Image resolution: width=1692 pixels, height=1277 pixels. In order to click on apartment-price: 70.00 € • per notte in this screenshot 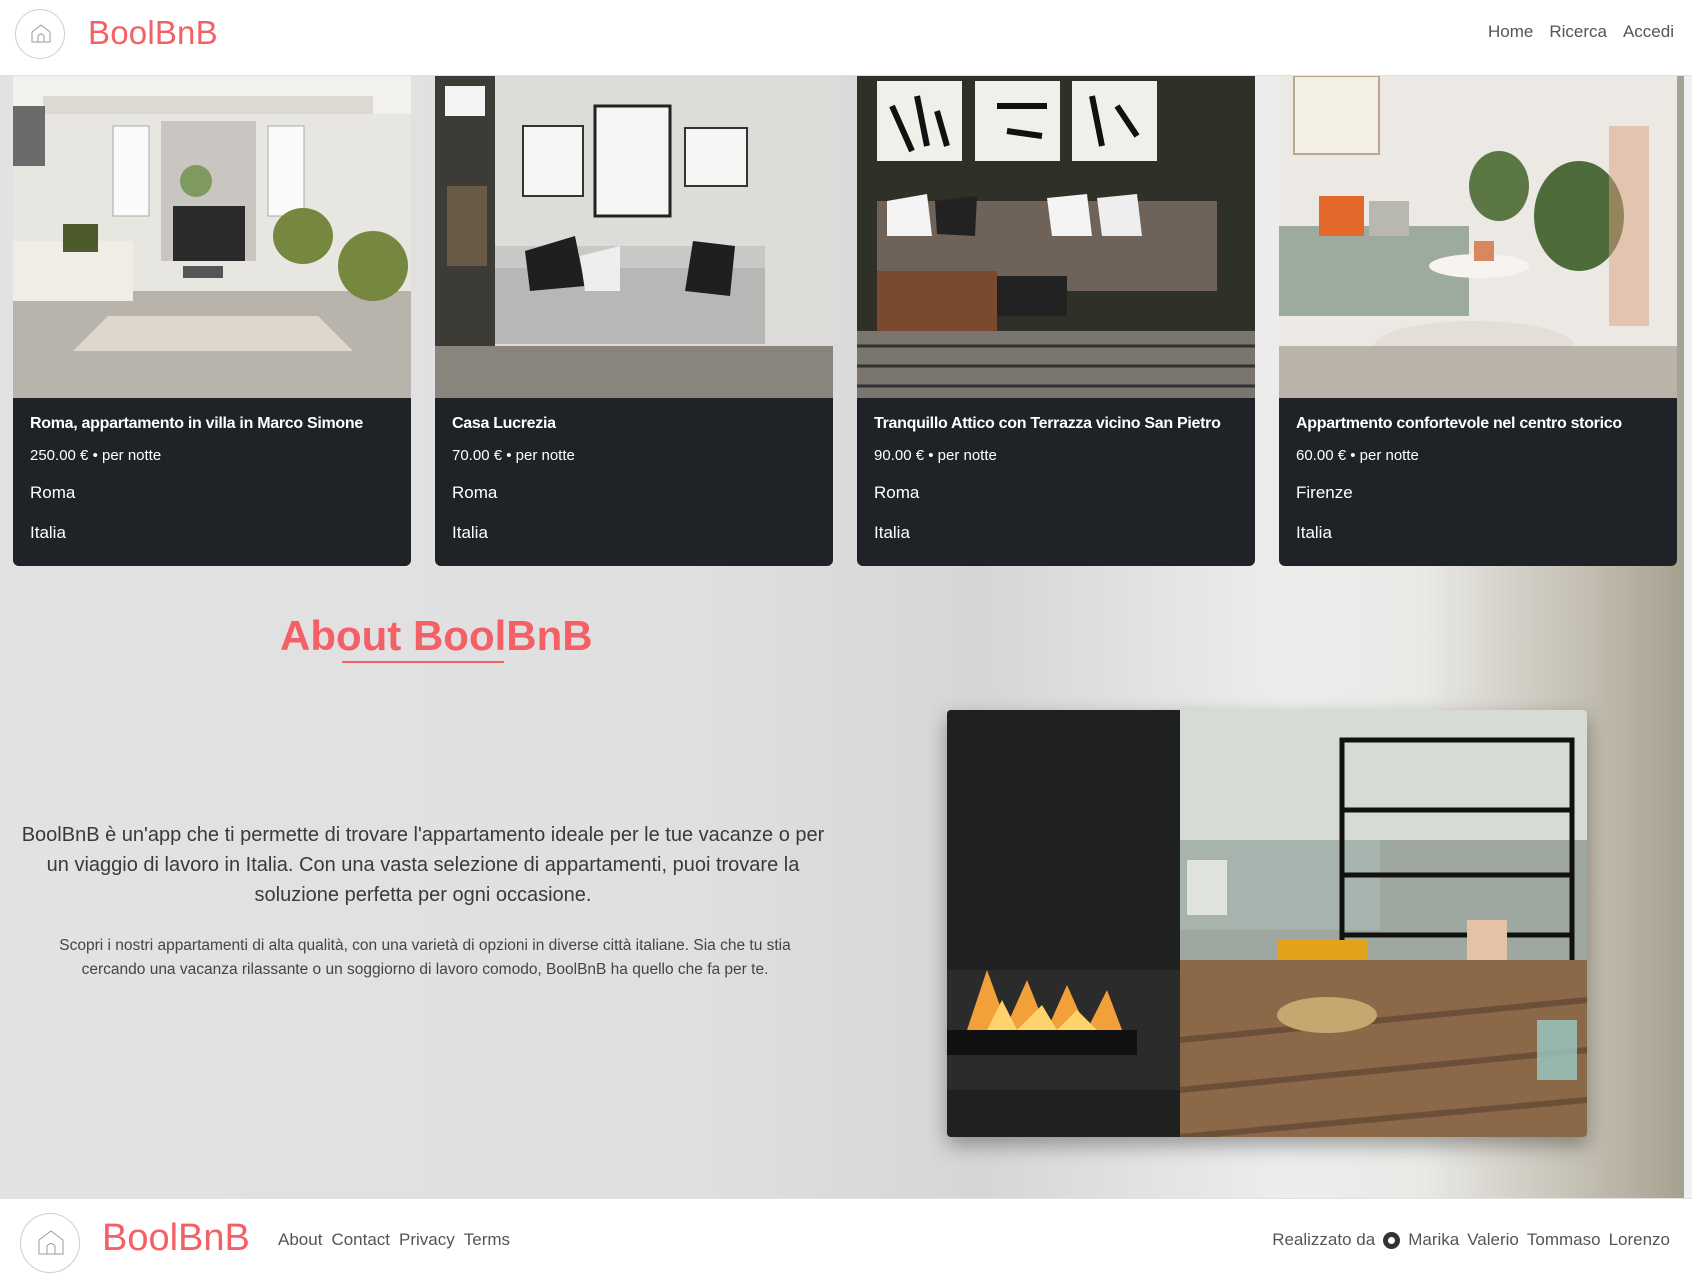, I will do `click(634, 455)`.